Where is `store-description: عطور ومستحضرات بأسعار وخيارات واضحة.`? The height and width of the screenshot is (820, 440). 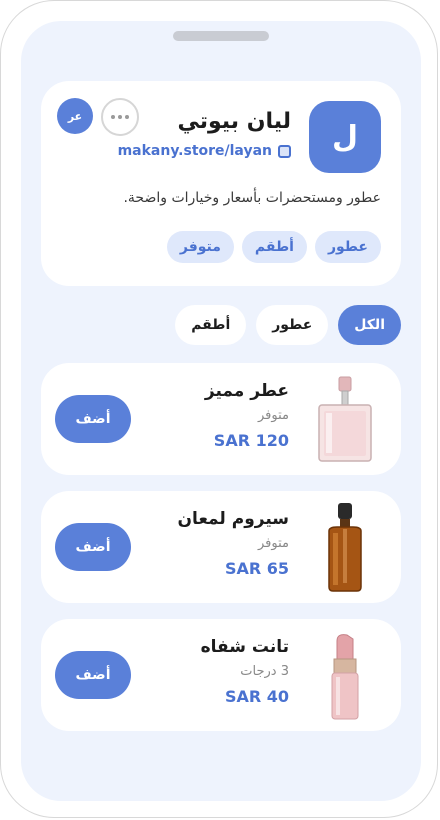
store-description: عطور ومستحضرات بأسعار وخيارات واضحة. is located at coordinates (252, 198).